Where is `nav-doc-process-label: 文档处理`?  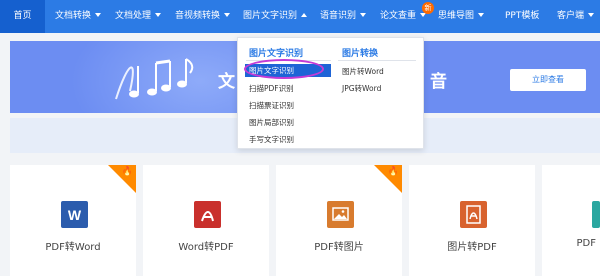 nav-doc-process-label: 文档处理 is located at coordinates (133, 16).